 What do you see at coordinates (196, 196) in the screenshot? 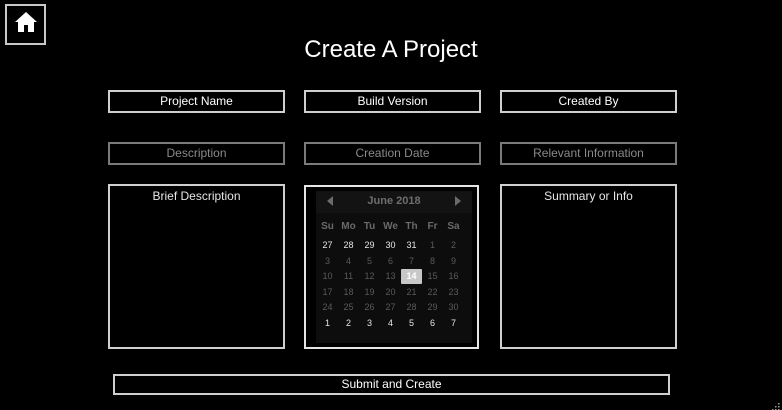
I see `brief-description-label: Brief Description` at bounding box center [196, 196].